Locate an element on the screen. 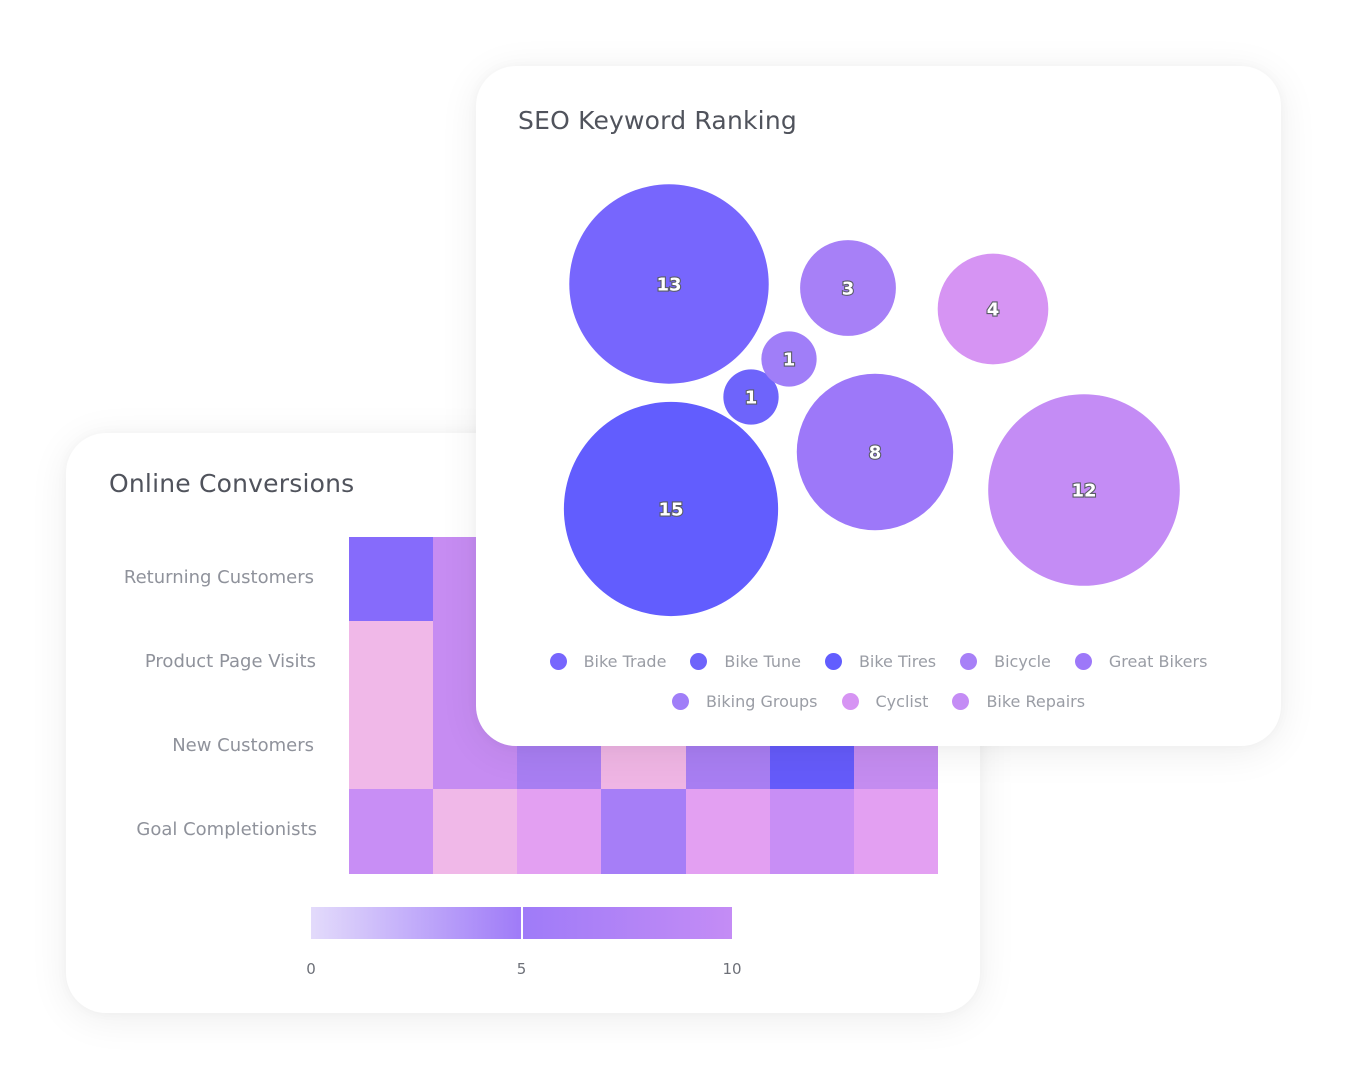 This screenshot has width=1347, height=1080. bubble-value-label: 13 is located at coordinates (668, 285).